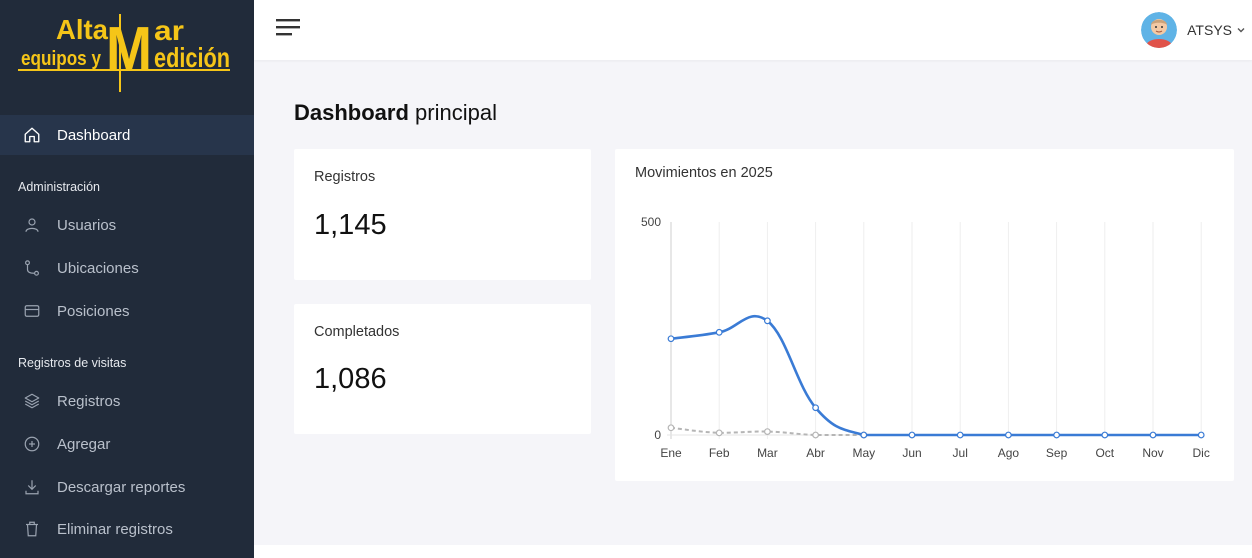  Describe the element at coordinates (32, 311) in the screenshot. I see `card-icon` at that location.